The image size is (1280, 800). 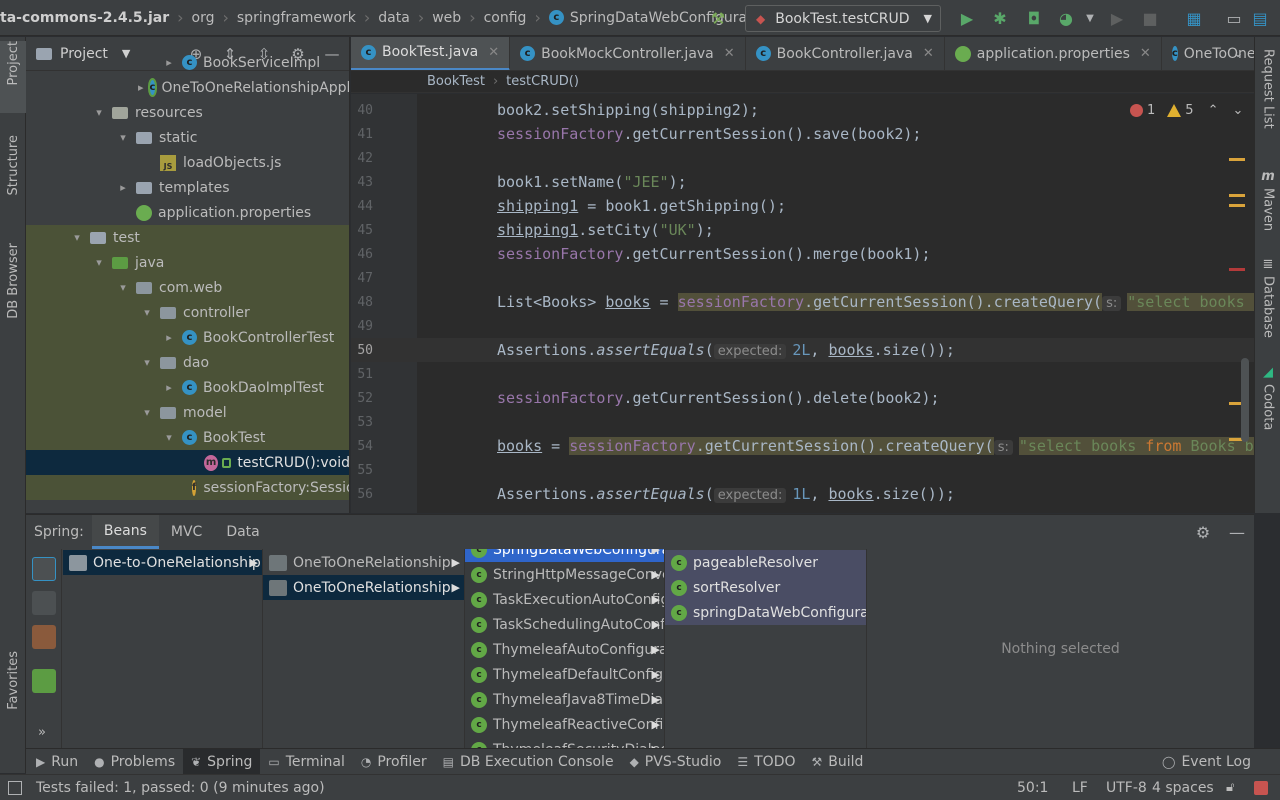 What do you see at coordinates (1150, 18) in the screenshot?
I see `stop-icon: ■` at bounding box center [1150, 18].